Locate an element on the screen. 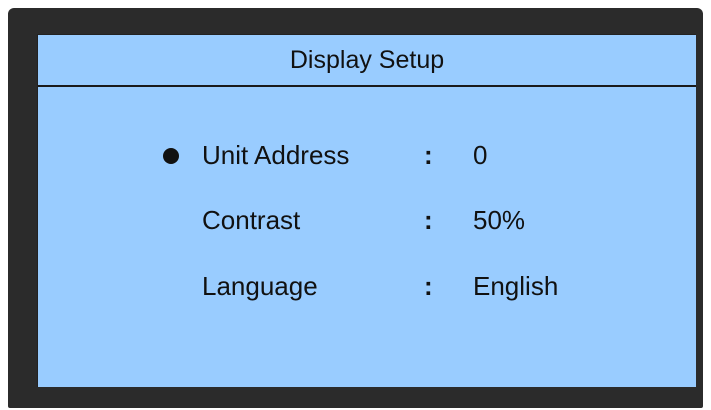 This screenshot has height=410, width=711. bullet-icon is located at coordinates (171, 156).